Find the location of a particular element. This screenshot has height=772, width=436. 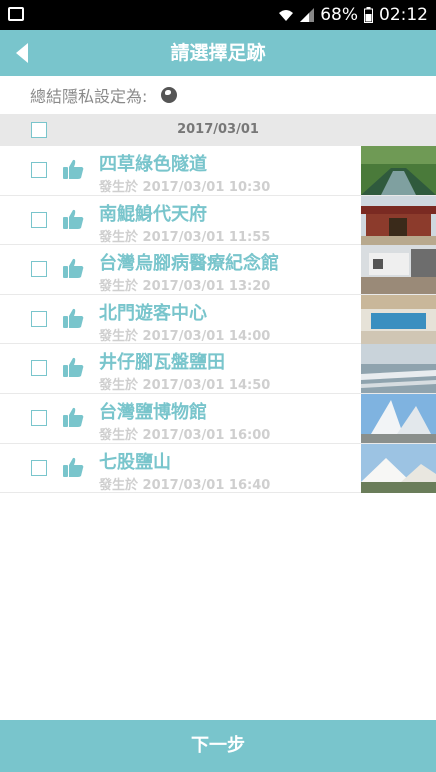

status-bar: 68% 02:12 is located at coordinates (218, 15).